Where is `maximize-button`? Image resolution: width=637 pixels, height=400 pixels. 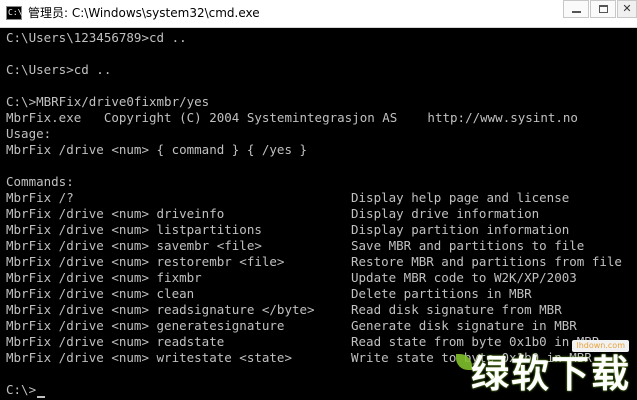 maximize-button is located at coordinates (603, 9).